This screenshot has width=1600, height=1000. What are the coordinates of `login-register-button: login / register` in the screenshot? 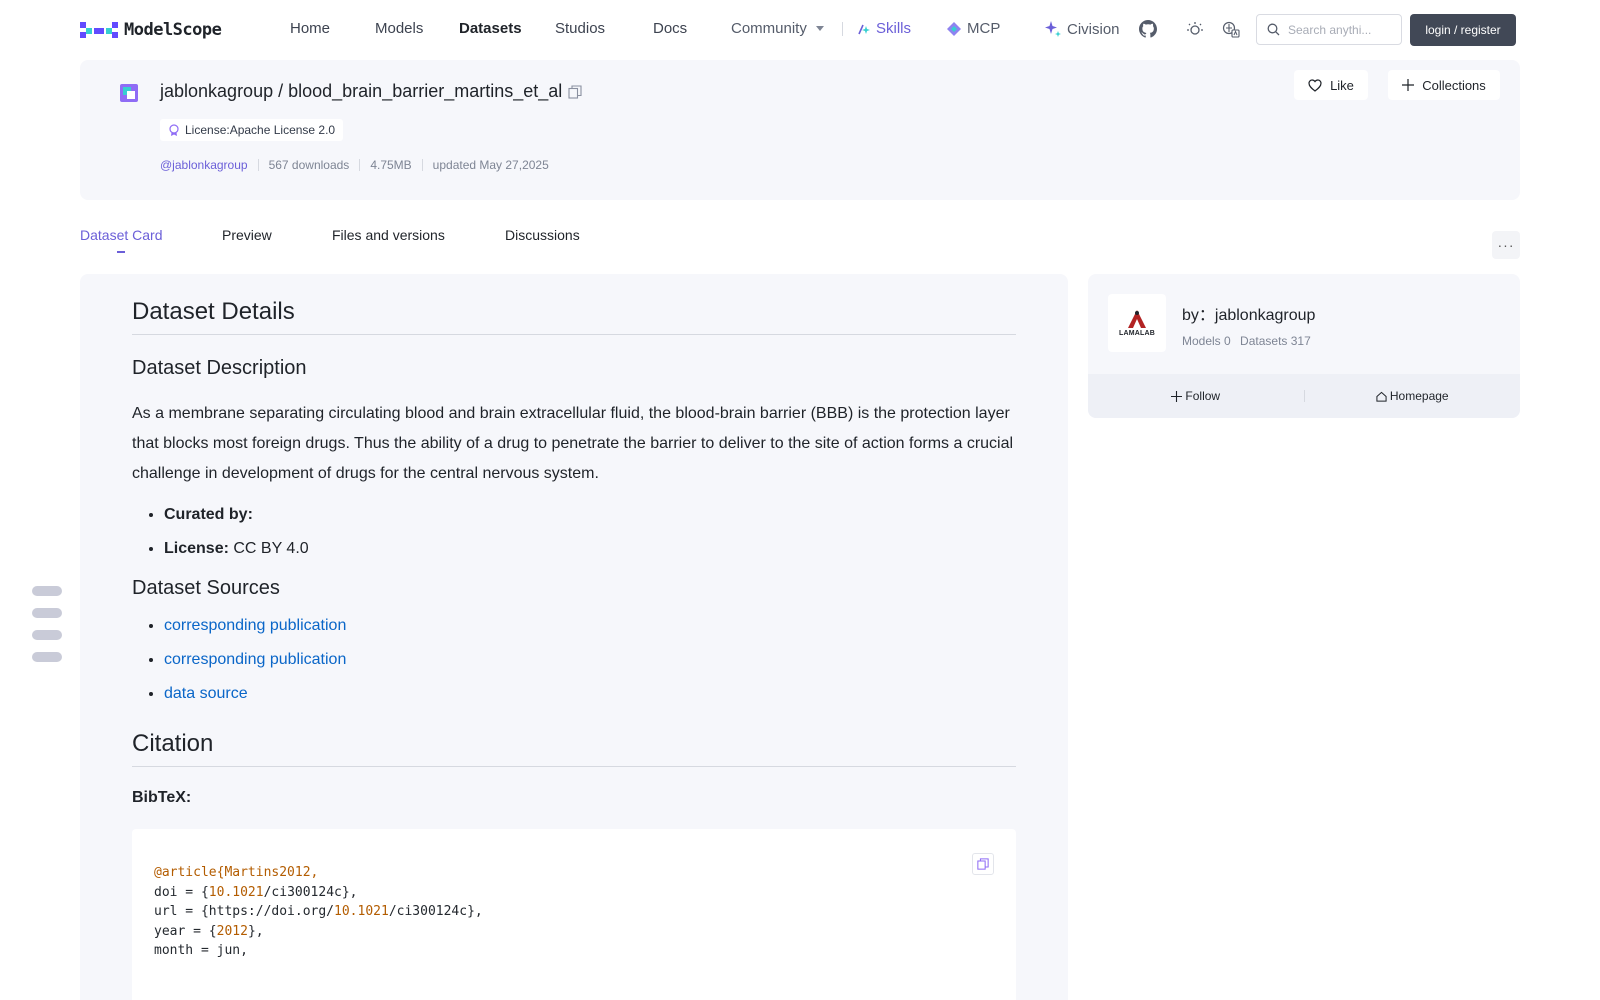 It's located at (1463, 30).